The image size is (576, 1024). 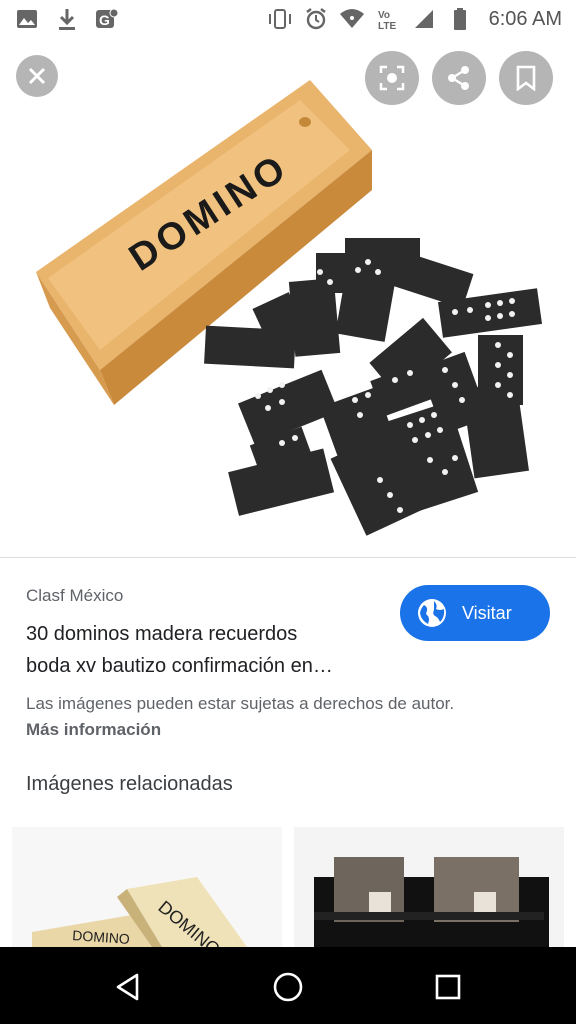 I want to click on globe-icon, so click(x=432, y=613).